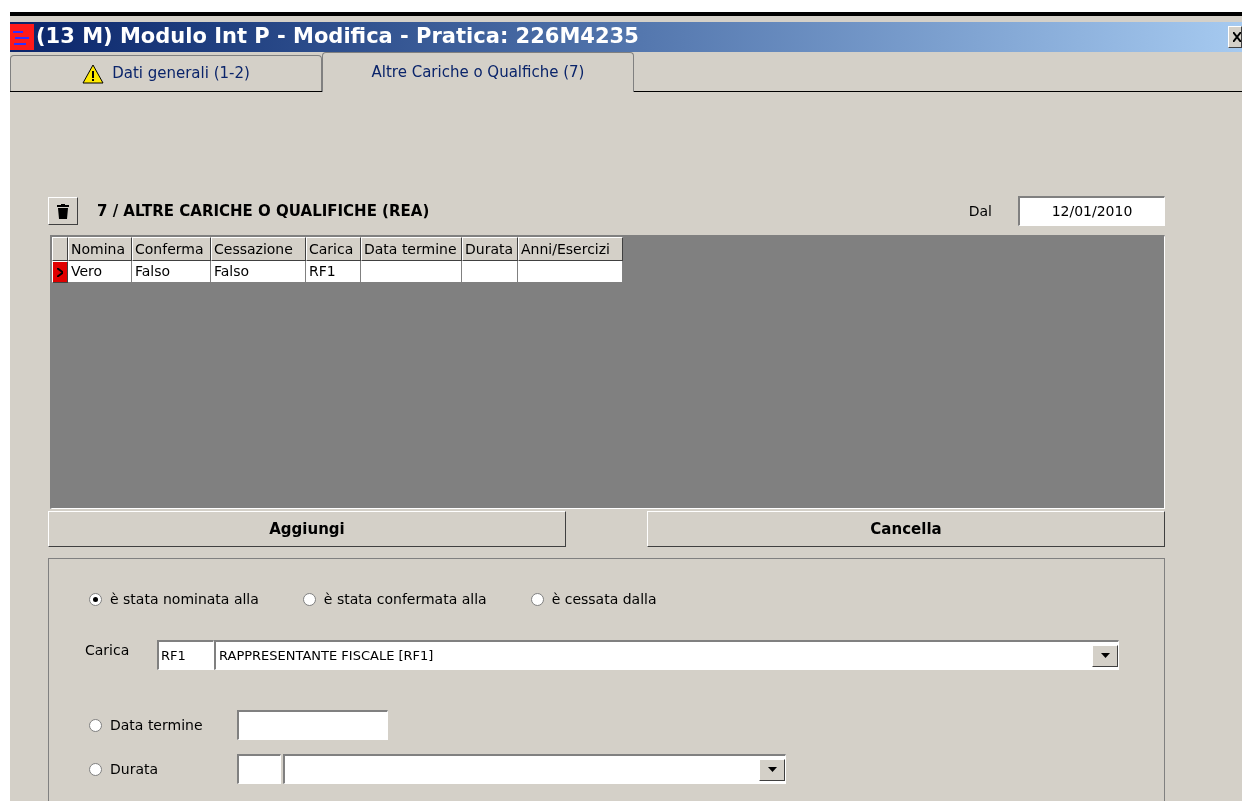  Describe the element at coordinates (333, 249) in the screenshot. I see `column-header: Carica` at that location.